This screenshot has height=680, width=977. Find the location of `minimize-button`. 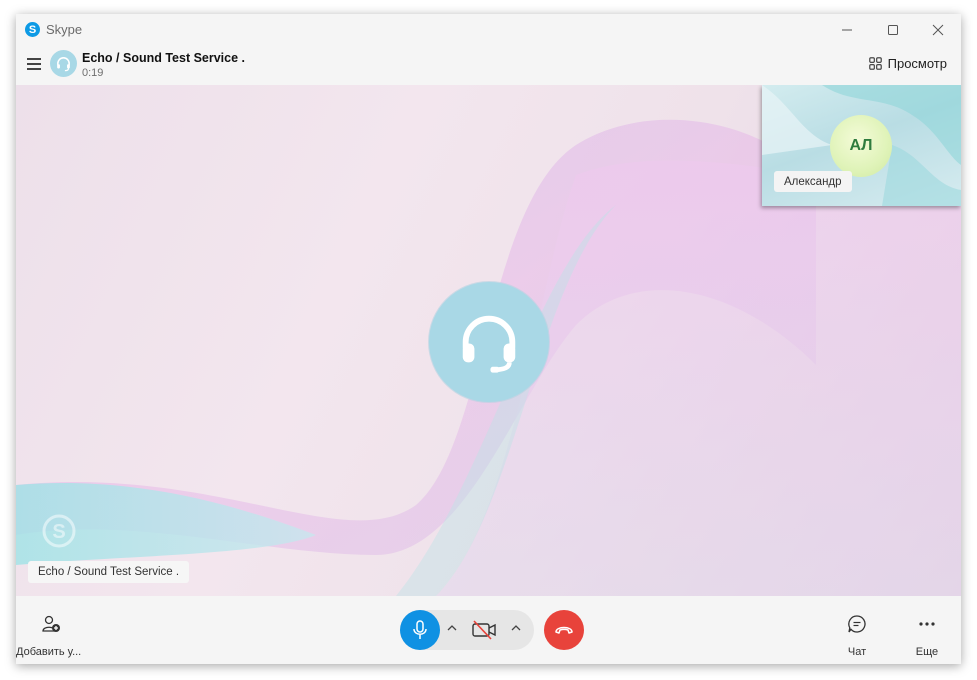

minimize-button is located at coordinates (847, 29).